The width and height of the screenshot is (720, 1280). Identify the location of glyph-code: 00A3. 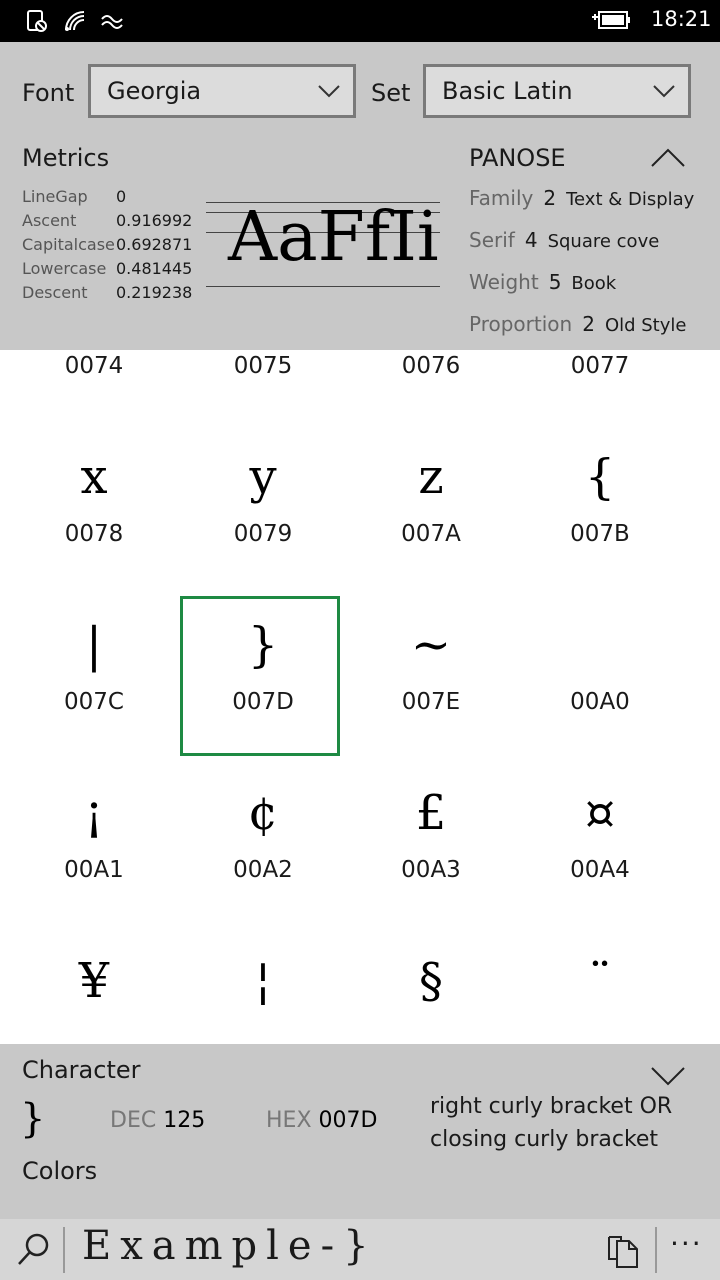
(431, 870).